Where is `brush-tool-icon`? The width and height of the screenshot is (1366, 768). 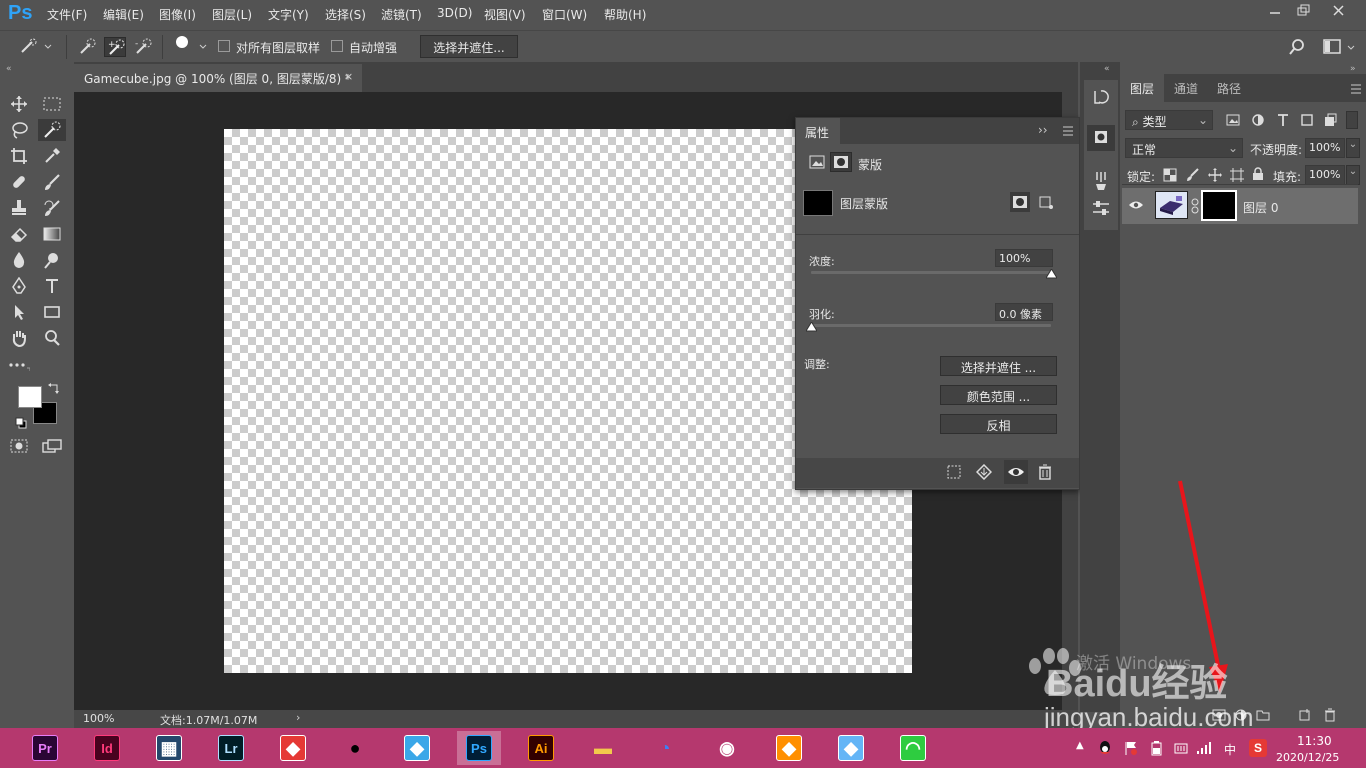 brush-tool-icon is located at coordinates (52, 182).